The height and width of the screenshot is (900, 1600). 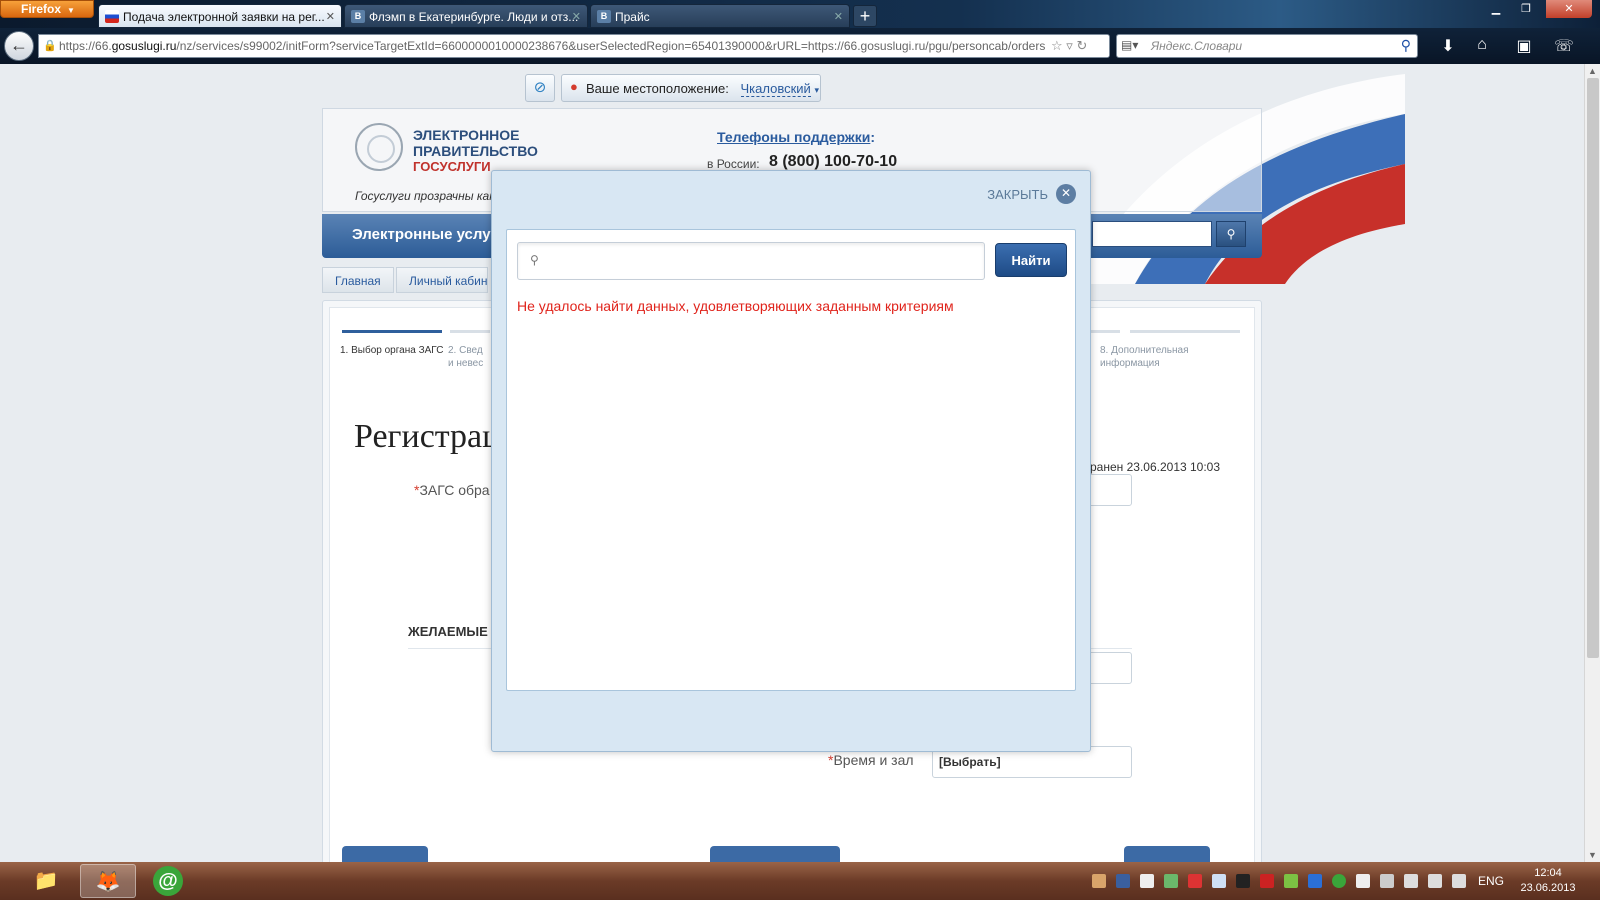 What do you see at coordinates (691, 88) in the screenshot?
I see `location-selector: ● Ваше местоположение: Чкаловский ▾` at bounding box center [691, 88].